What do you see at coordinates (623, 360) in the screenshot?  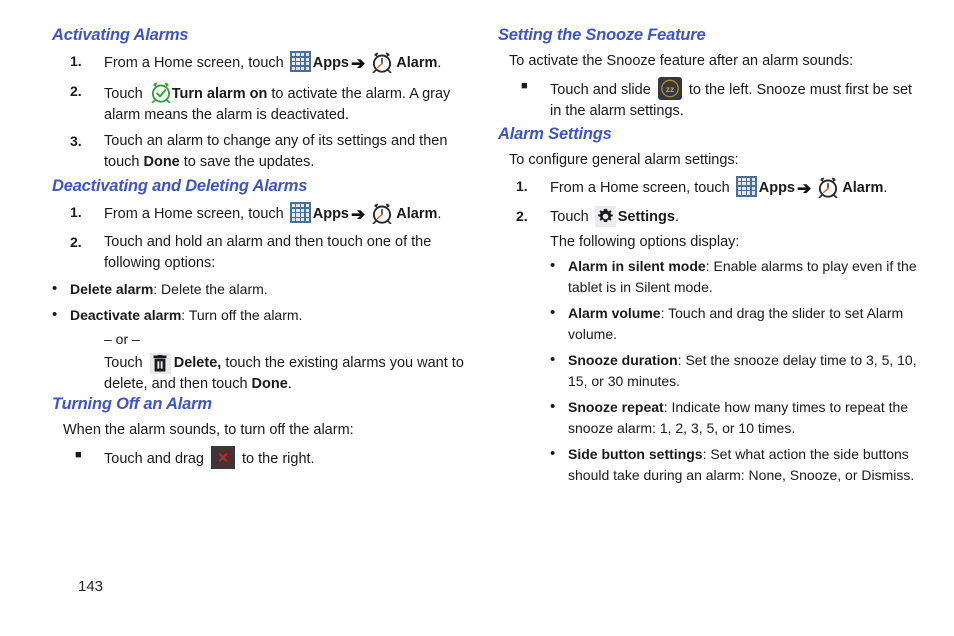 I see `option-label: Snooze duration` at bounding box center [623, 360].